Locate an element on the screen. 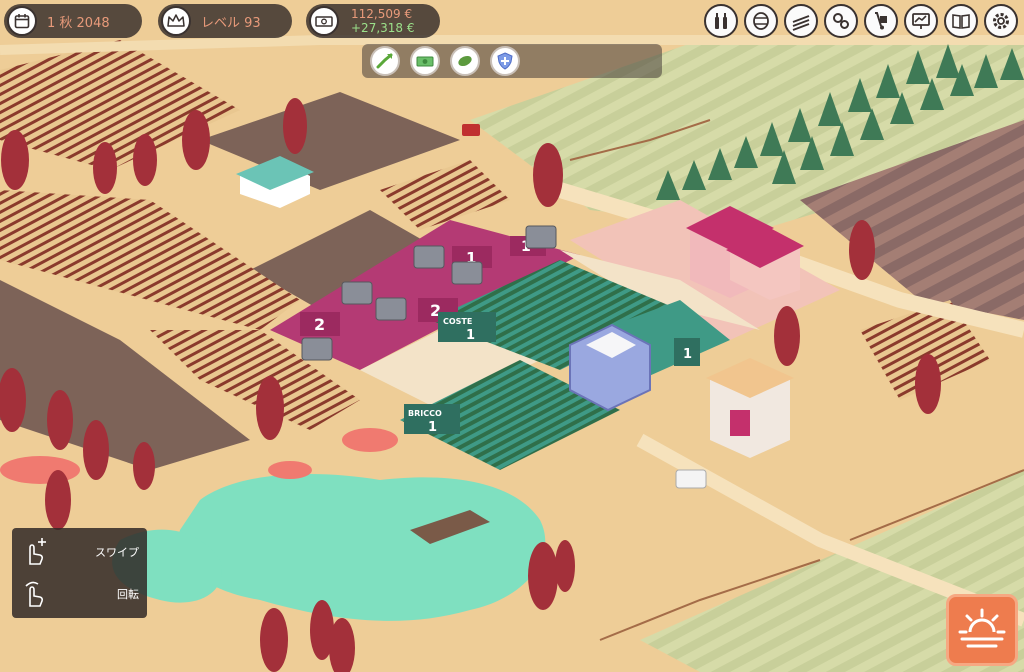  barrel-icon is located at coordinates (761, 21).